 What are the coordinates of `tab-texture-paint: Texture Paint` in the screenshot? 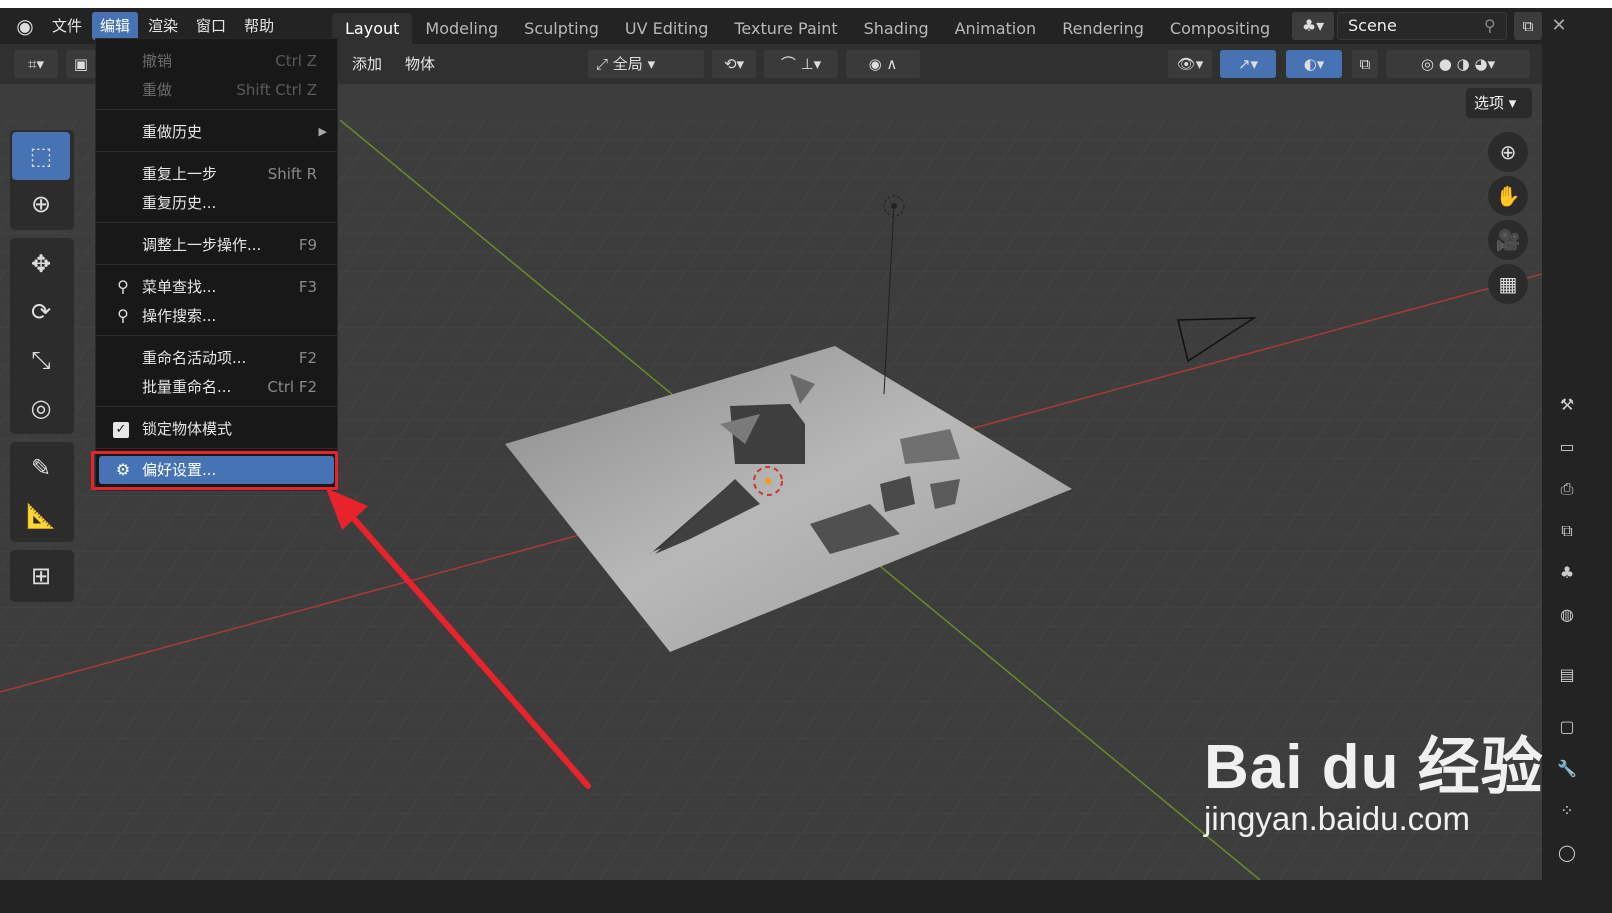 It's located at (785, 29).